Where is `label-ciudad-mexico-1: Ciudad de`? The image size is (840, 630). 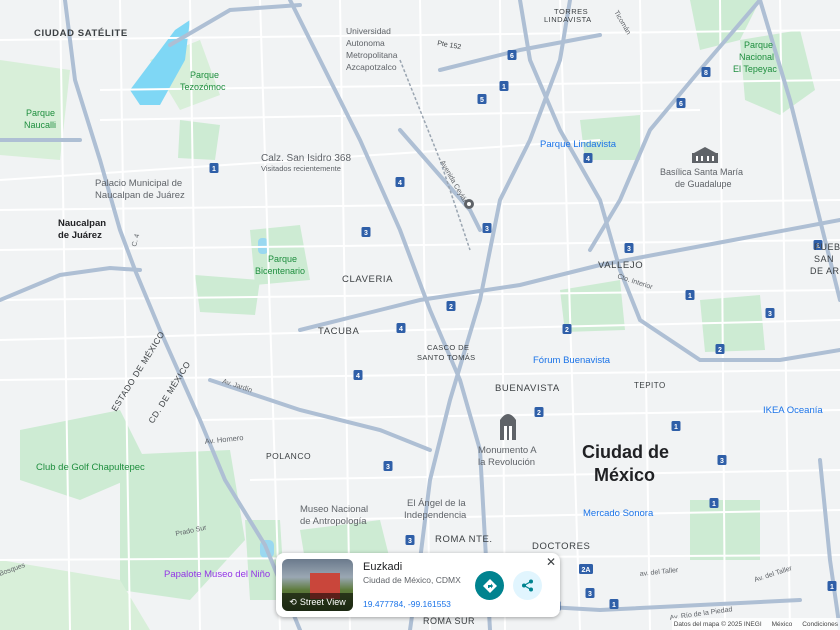 label-ciudad-mexico-1: Ciudad de is located at coordinates (625, 452).